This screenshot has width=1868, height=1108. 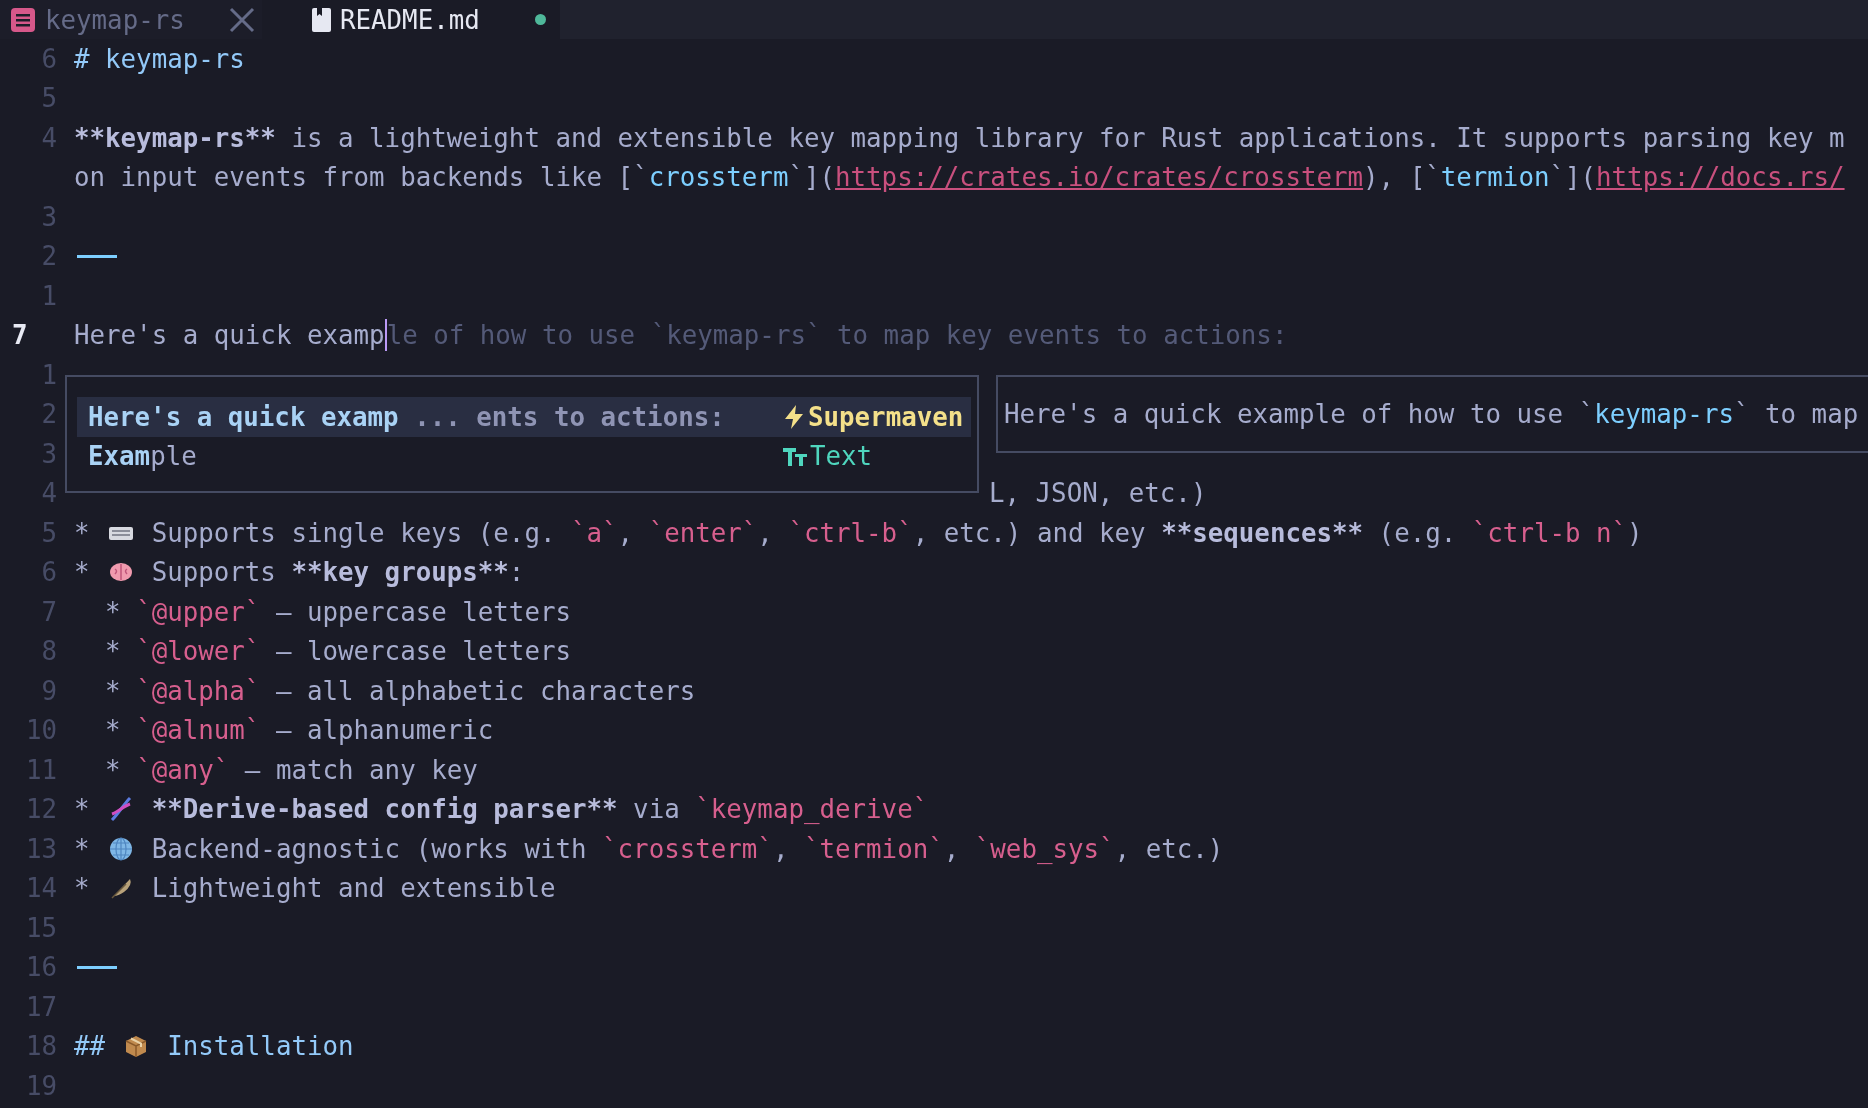 What do you see at coordinates (539, 809) in the screenshot?
I see `line-text: **Derive-based config parser** via `keymap_derive`` at bounding box center [539, 809].